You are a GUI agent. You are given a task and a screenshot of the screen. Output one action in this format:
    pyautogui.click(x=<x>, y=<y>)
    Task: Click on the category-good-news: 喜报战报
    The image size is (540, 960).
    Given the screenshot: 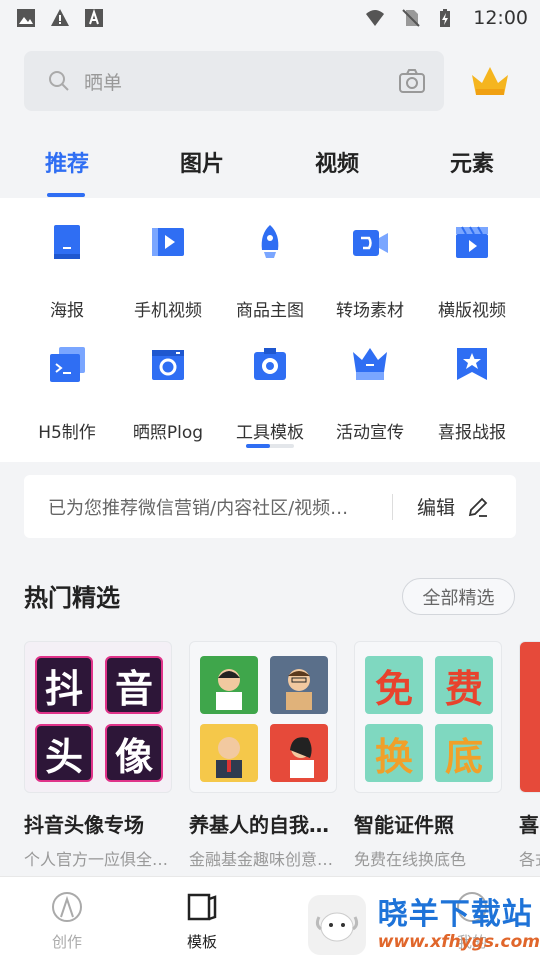 What is the action you would take?
    pyautogui.click(x=472, y=393)
    